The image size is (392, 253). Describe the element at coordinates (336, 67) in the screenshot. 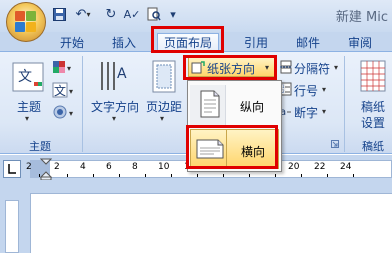

I see `breaks-arrow: ▾` at that location.